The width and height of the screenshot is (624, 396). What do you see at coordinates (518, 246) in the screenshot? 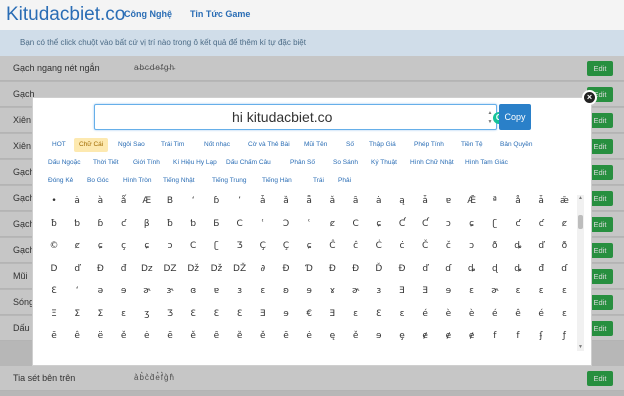
I see `symbol-cell: ȡ` at bounding box center [518, 246].